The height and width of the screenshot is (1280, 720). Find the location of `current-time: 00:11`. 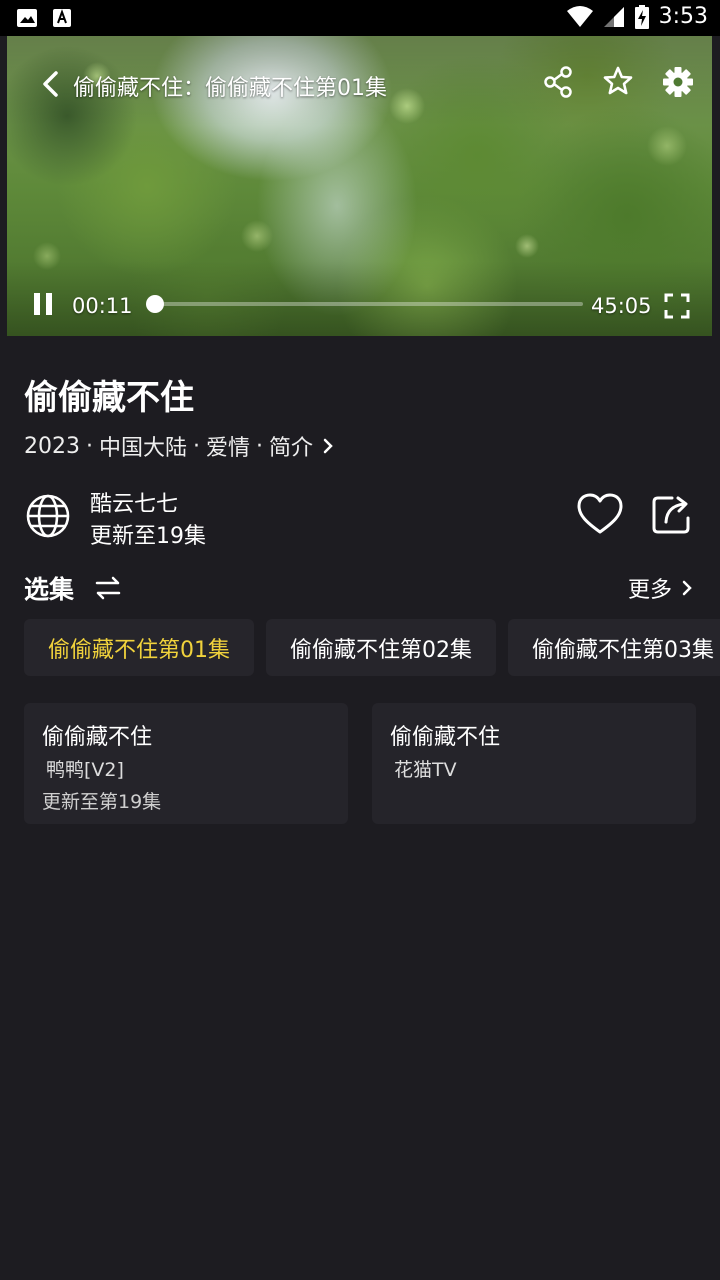

current-time: 00:11 is located at coordinates (102, 306).